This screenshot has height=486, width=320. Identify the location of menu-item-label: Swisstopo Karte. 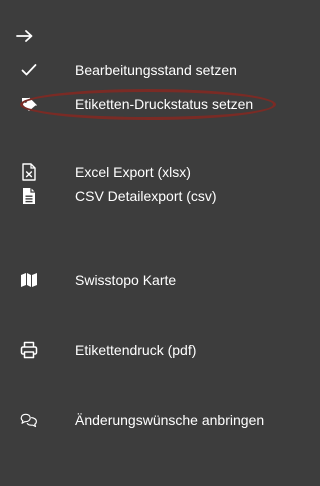
(126, 280).